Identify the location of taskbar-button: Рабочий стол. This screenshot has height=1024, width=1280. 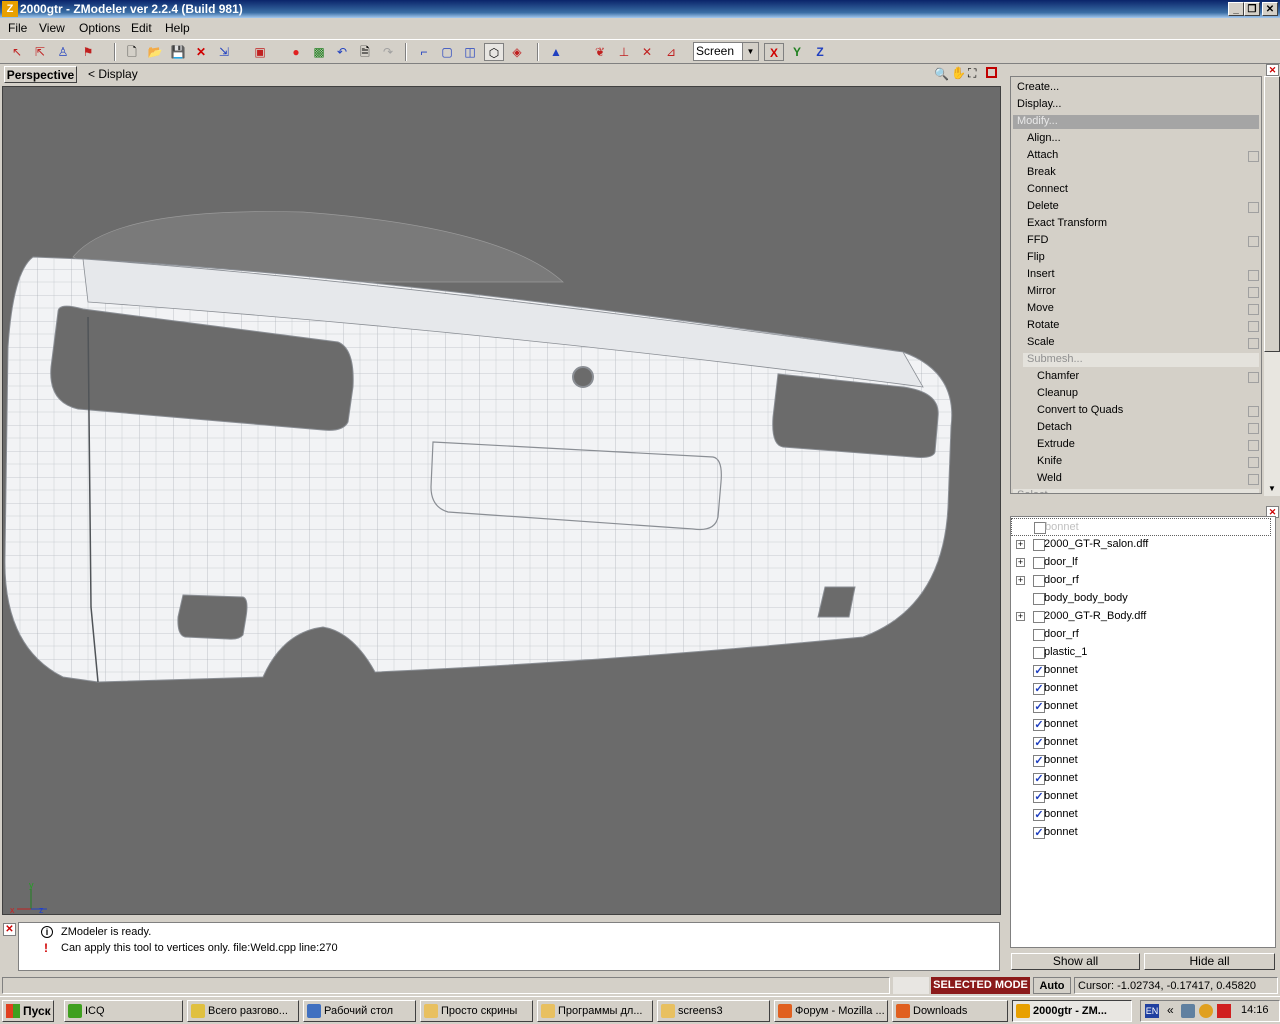
(359, 1011).